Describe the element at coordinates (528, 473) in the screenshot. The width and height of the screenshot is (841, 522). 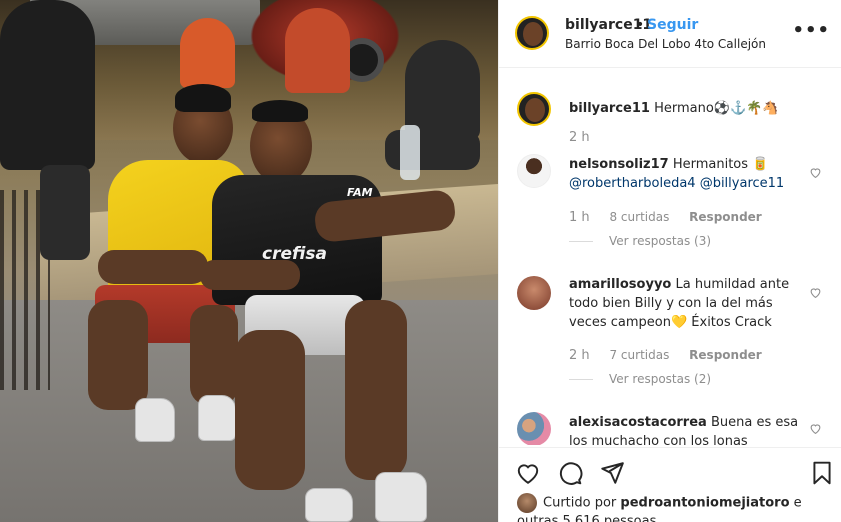
I see `like-heart-icon` at that location.